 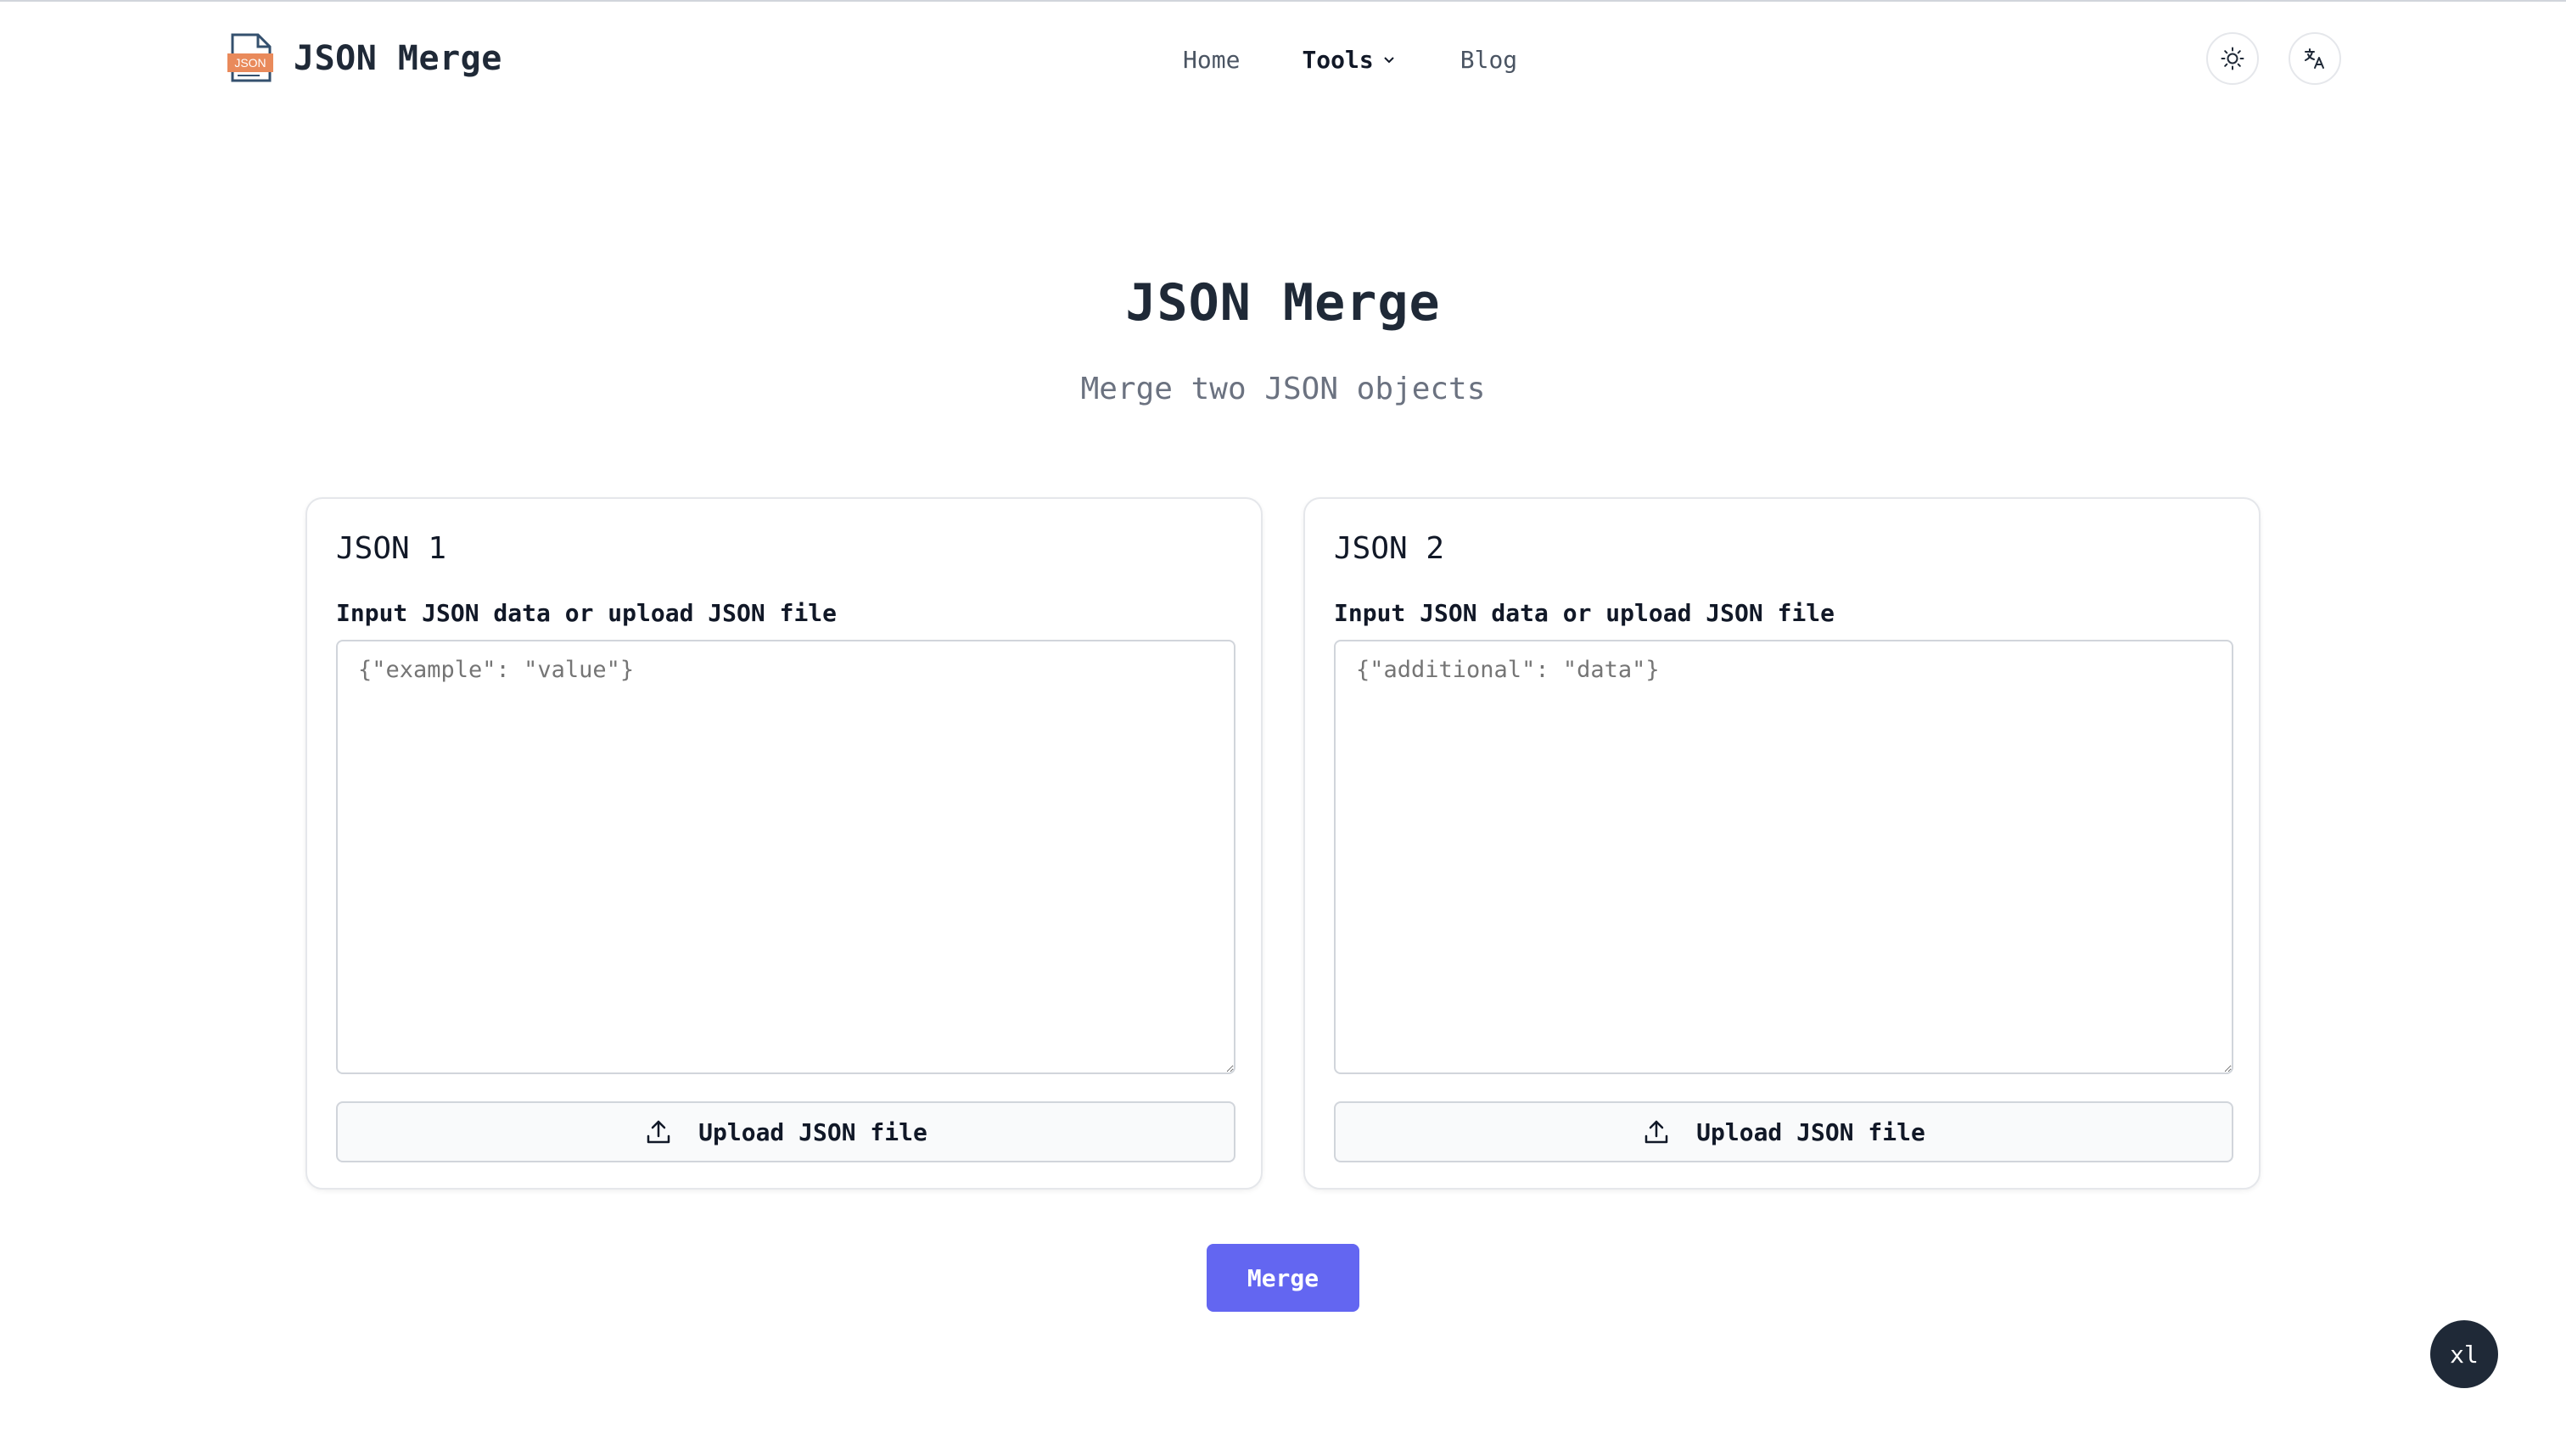 I want to click on nav-home: Home, so click(x=1211, y=60).